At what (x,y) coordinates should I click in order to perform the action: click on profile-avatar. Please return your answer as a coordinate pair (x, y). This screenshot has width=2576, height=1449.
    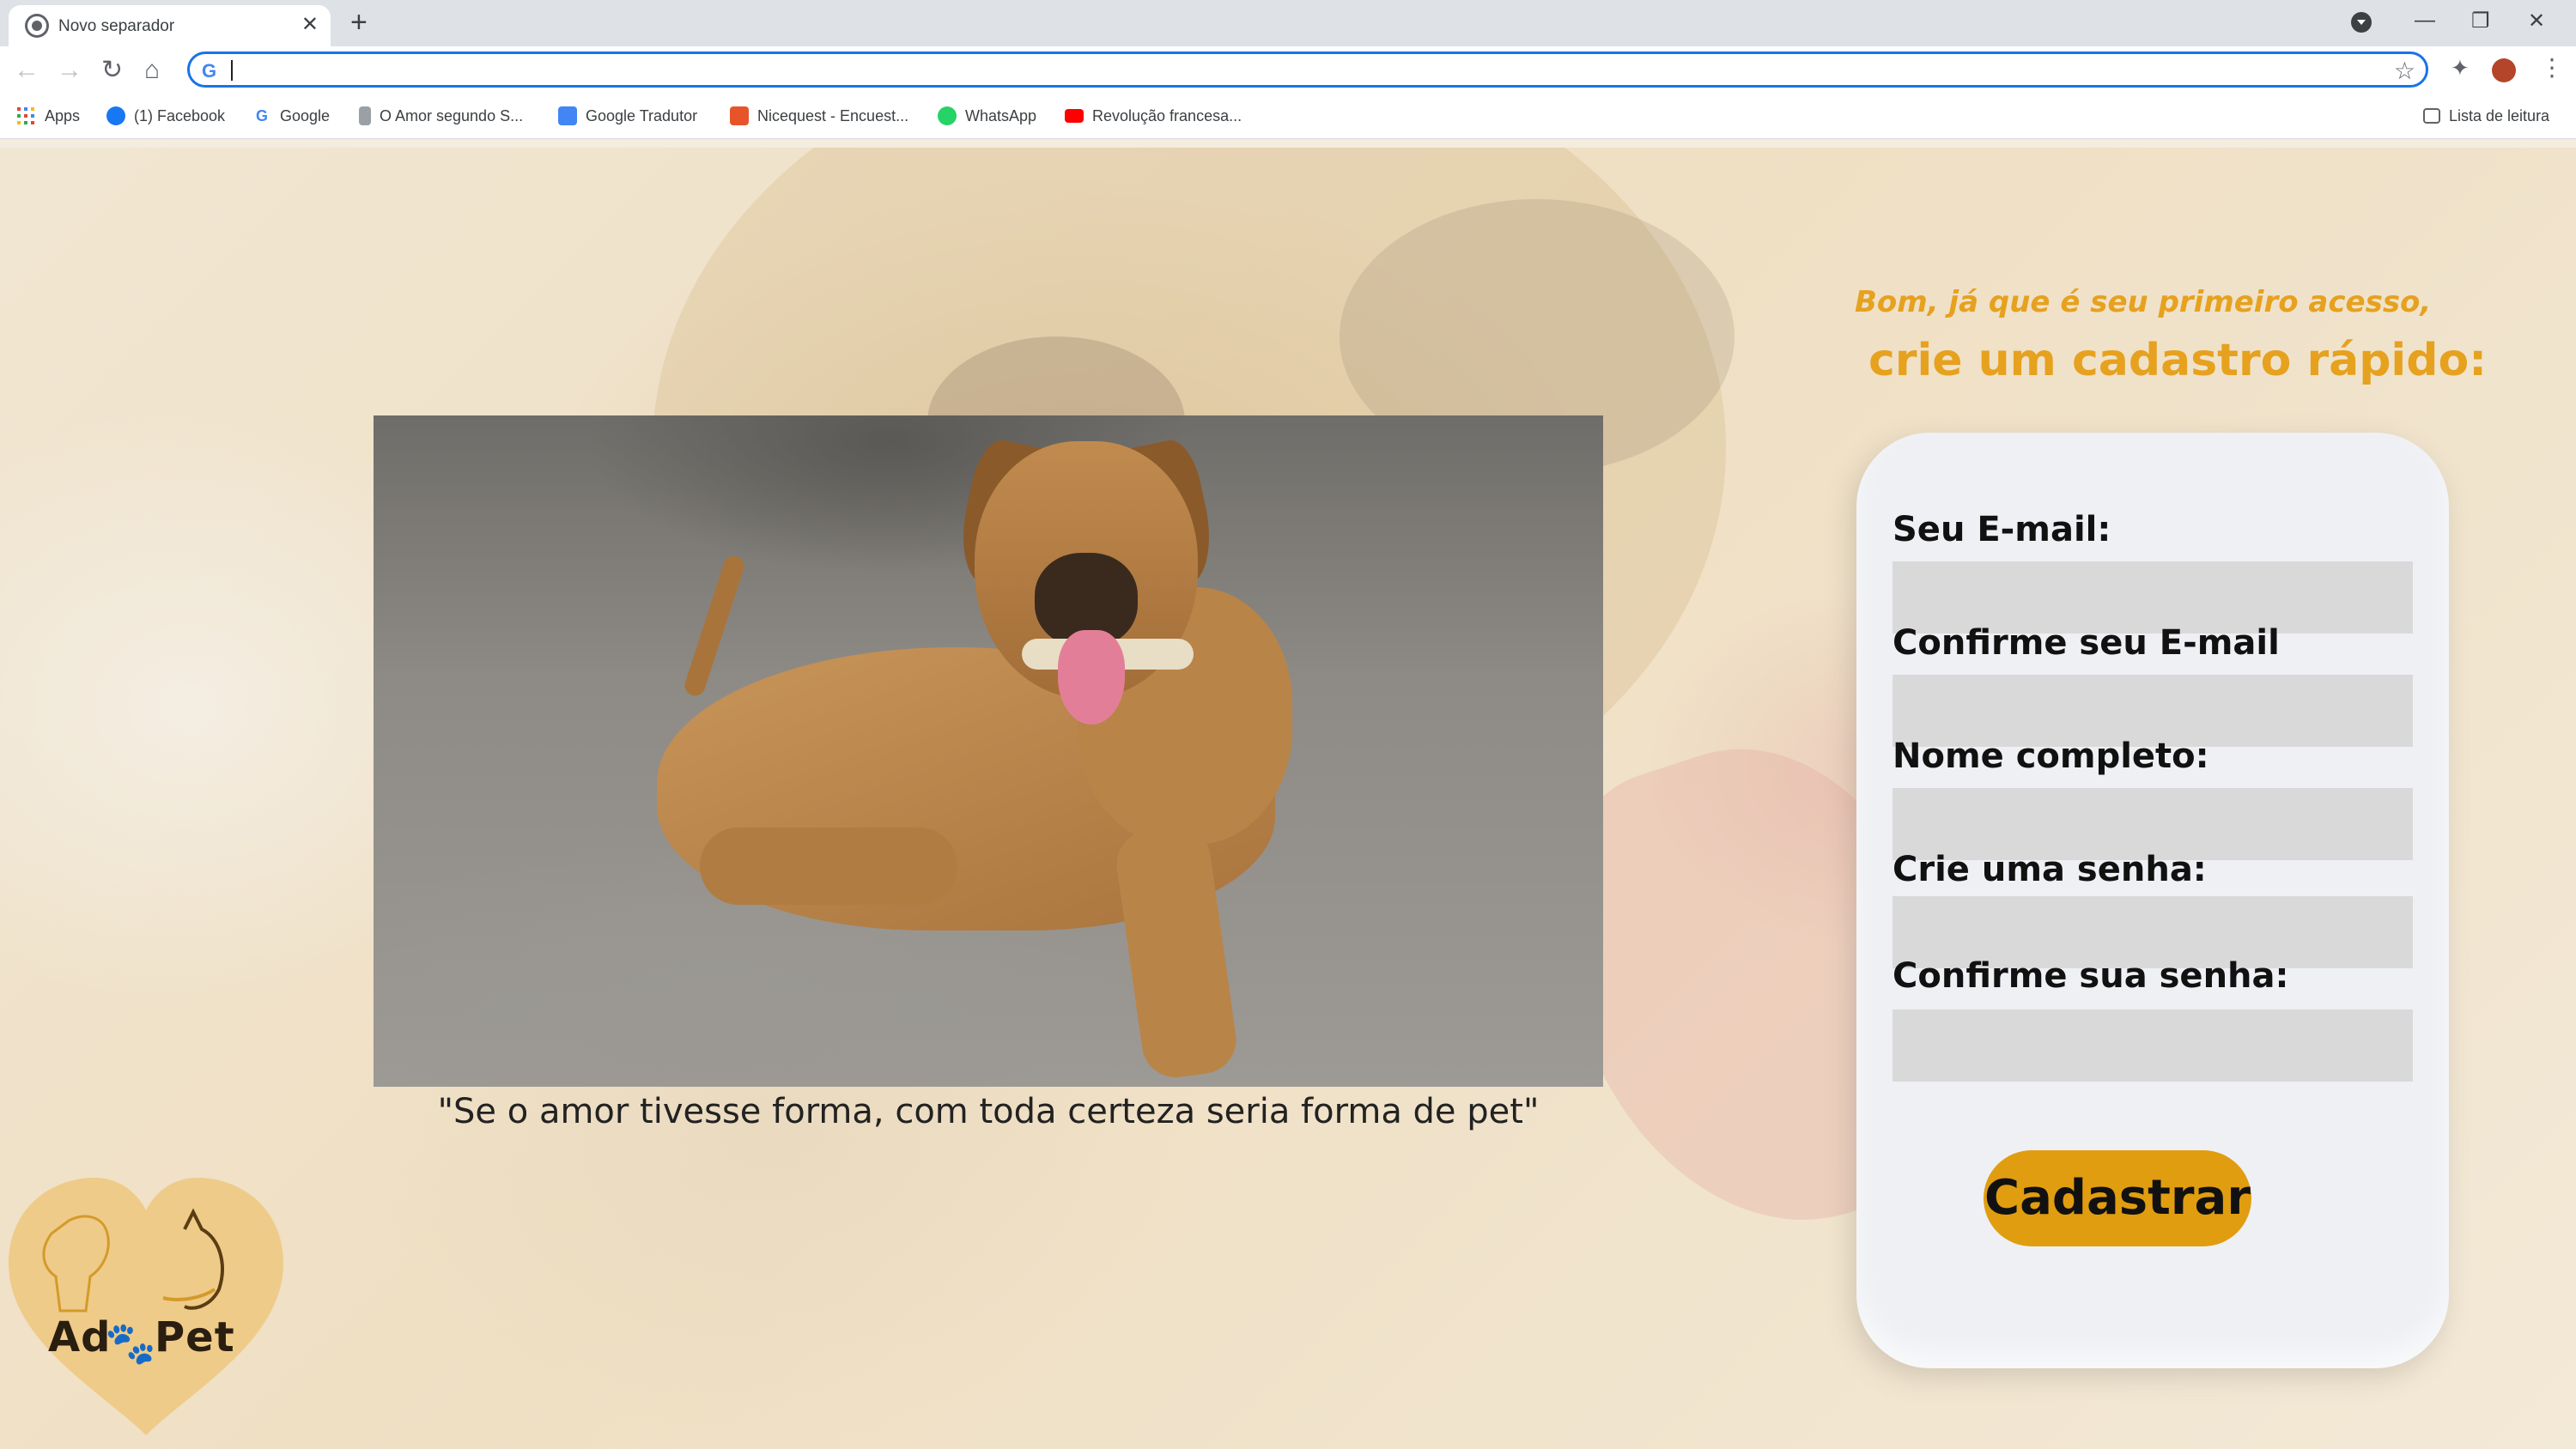
    Looking at the image, I should click on (2504, 70).